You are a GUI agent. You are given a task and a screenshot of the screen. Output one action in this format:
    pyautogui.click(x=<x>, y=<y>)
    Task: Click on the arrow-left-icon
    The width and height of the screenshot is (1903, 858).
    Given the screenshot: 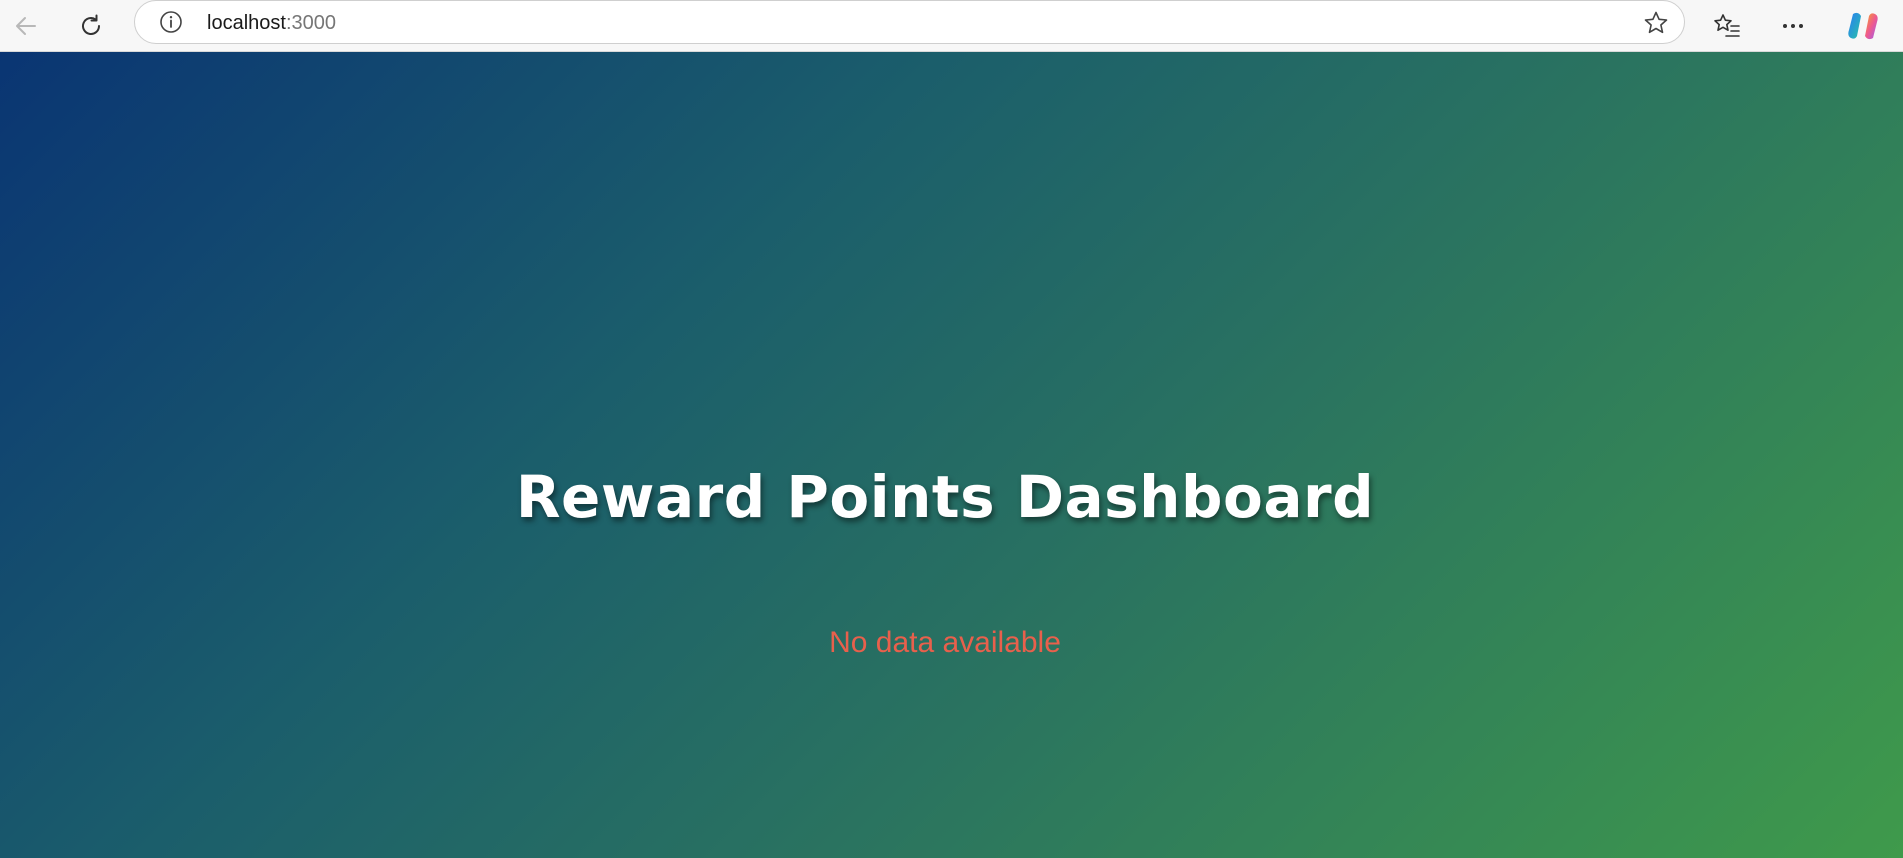 What is the action you would take?
    pyautogui.click(x=26, y=26)
    